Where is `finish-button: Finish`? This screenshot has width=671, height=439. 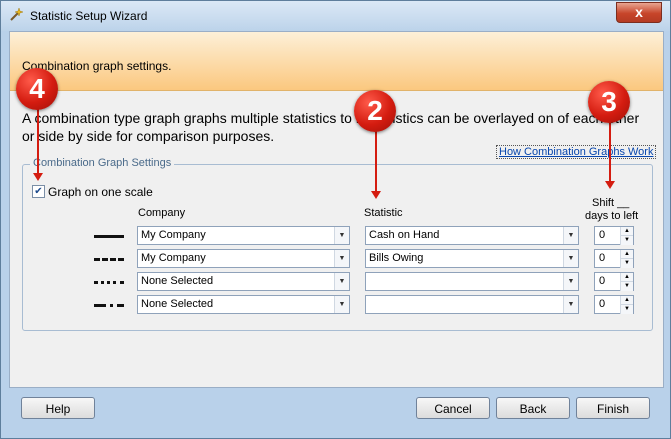 finish-button: Finish is located at coordinates (613, 408).